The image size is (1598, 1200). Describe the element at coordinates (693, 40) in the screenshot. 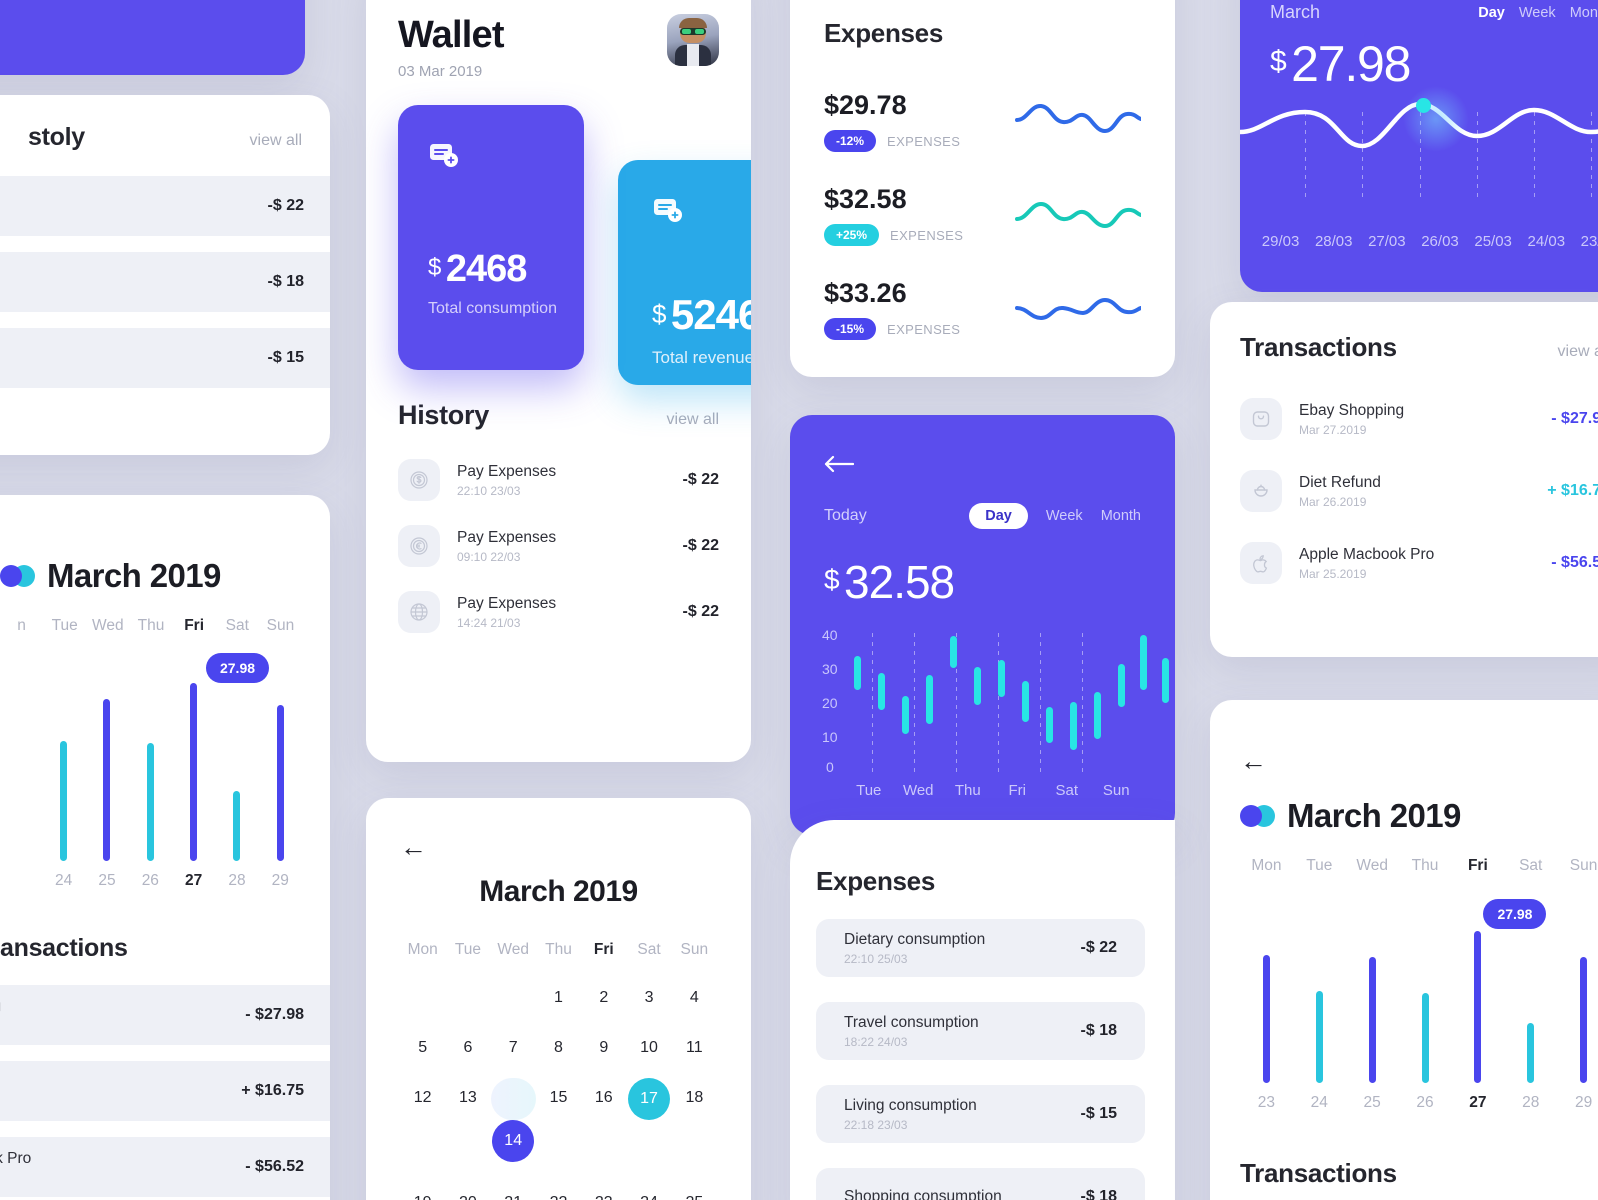

I see `avatar` at that location.